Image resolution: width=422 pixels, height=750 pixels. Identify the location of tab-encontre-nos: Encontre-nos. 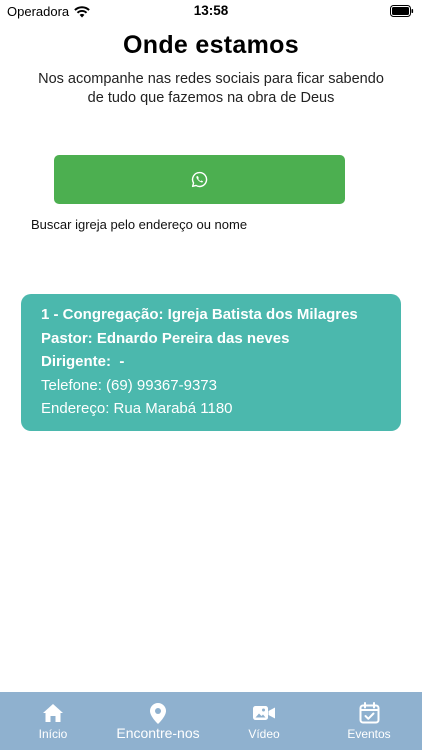
(158, 721).